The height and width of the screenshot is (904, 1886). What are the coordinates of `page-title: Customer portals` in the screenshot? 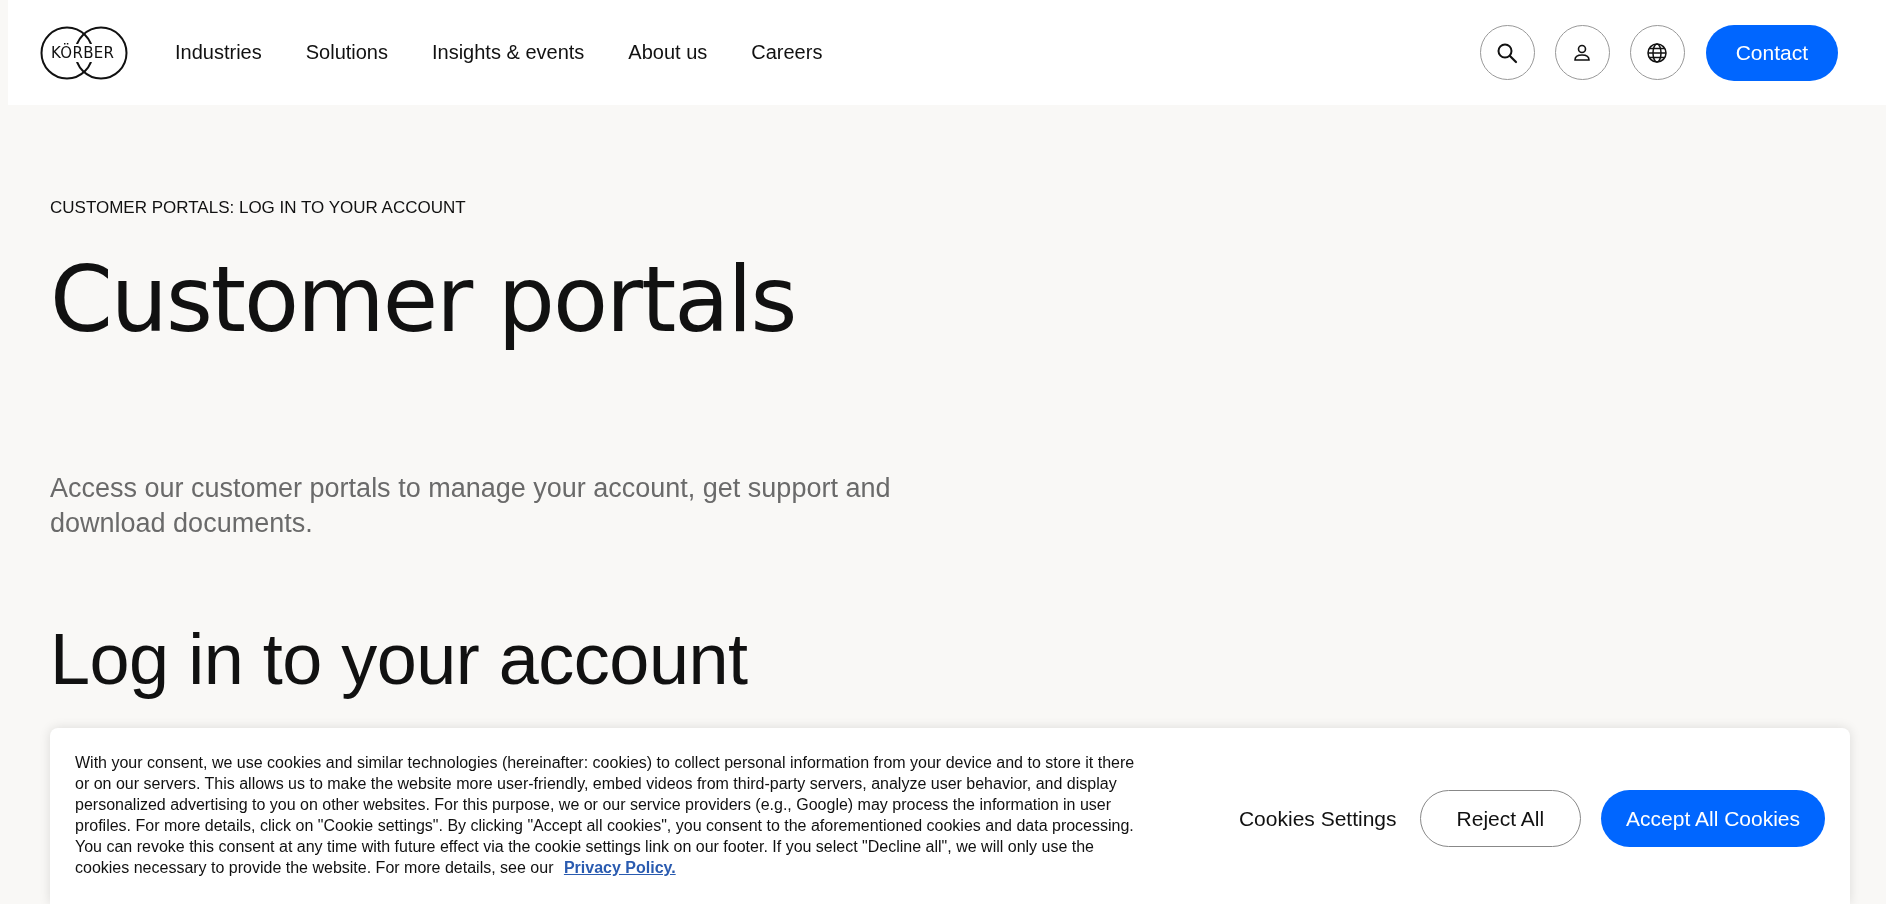 It's located at (423, 300).